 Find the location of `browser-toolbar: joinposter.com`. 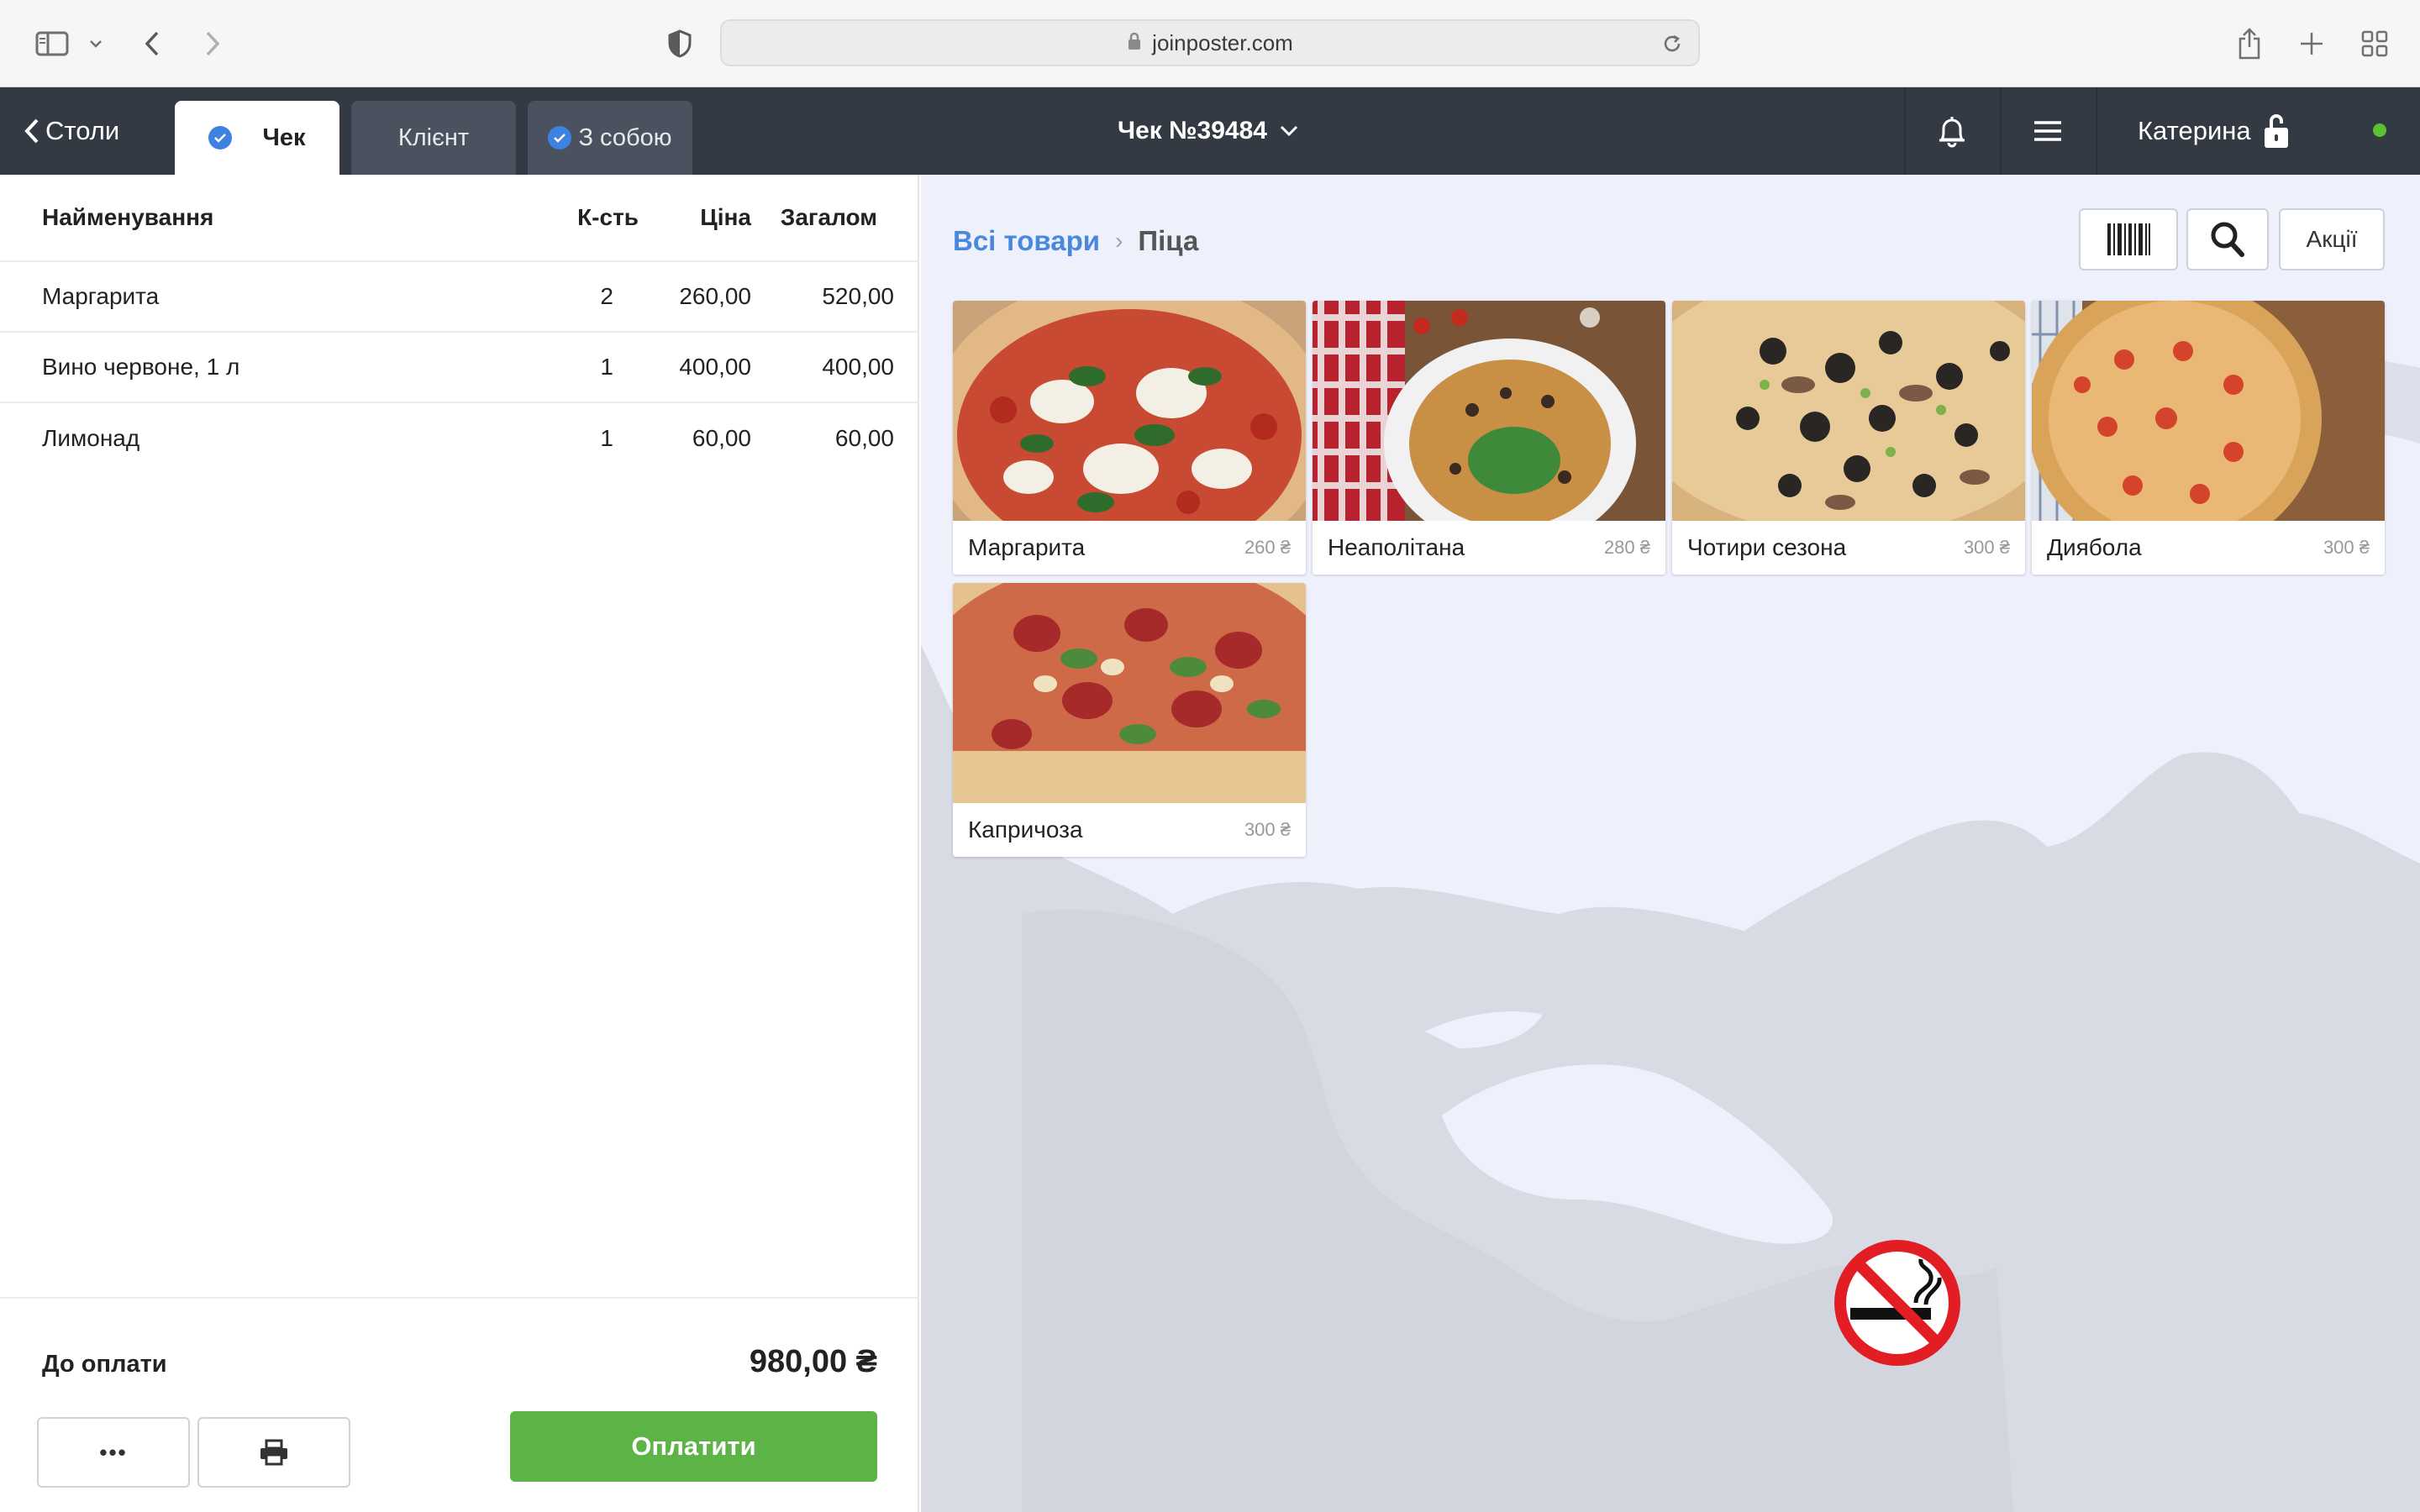

browser-toolbar: joinposter.com is located at coordinates (1210, 43).